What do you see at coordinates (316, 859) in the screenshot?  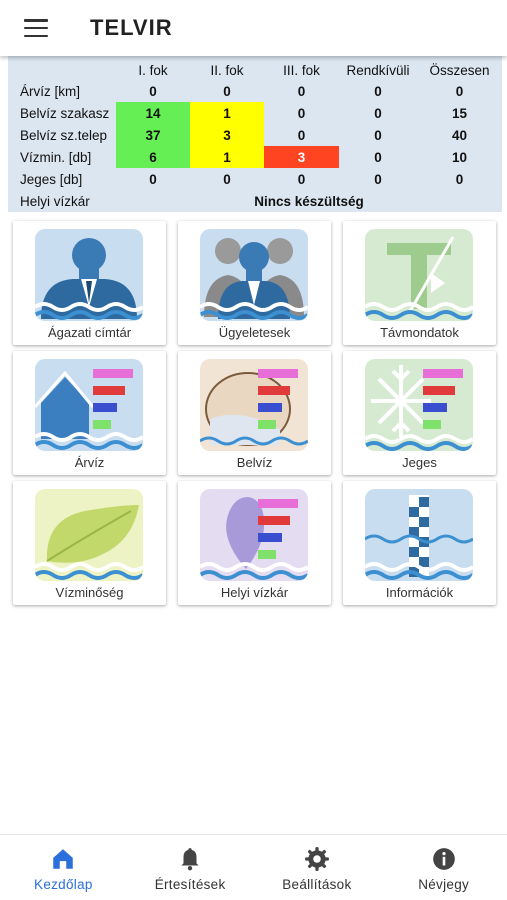 I see `gear-icon` at bounding box center [316, 859].